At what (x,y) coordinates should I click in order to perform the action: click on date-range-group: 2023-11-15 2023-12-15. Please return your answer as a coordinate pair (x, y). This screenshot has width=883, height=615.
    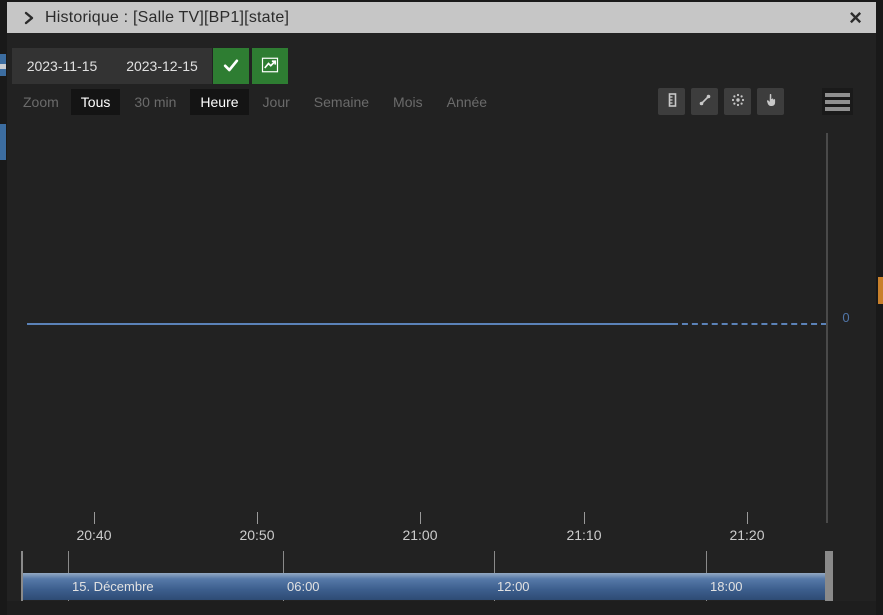
    Looking at the image, I should click on (112, 66).